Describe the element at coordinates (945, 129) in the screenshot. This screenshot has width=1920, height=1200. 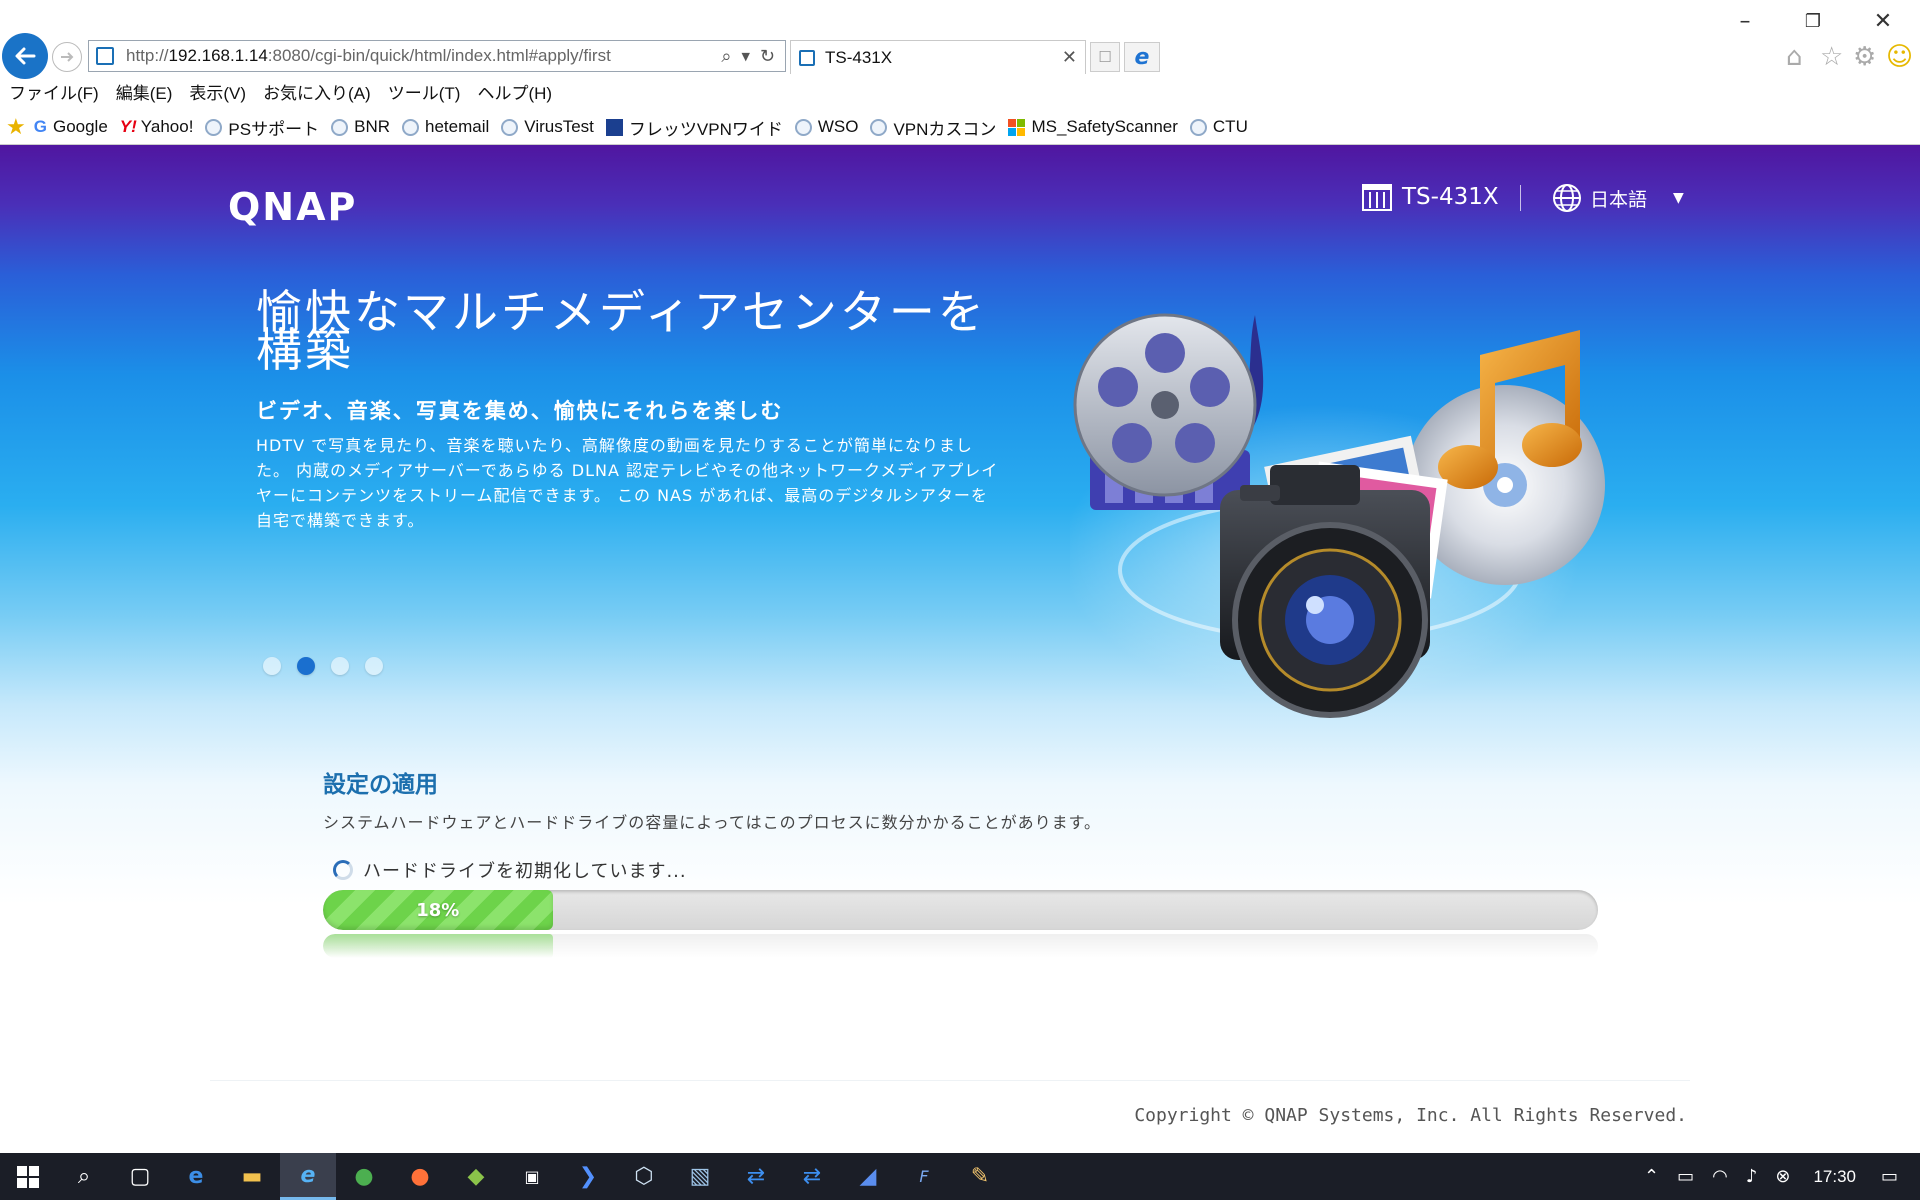
I see `fav-label: VPNカスコン` at that location.